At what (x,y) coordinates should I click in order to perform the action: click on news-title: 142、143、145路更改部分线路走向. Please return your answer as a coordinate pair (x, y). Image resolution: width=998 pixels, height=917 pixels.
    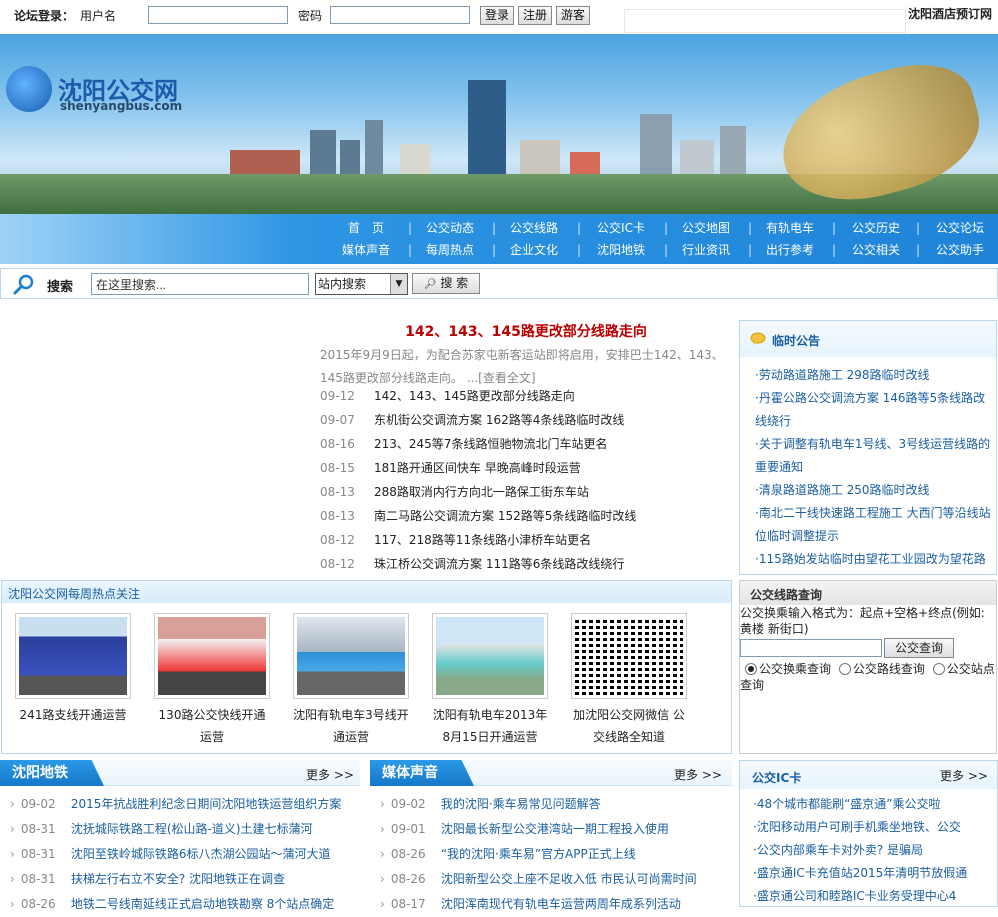
    Looking at the image, I should click on (474, 396).